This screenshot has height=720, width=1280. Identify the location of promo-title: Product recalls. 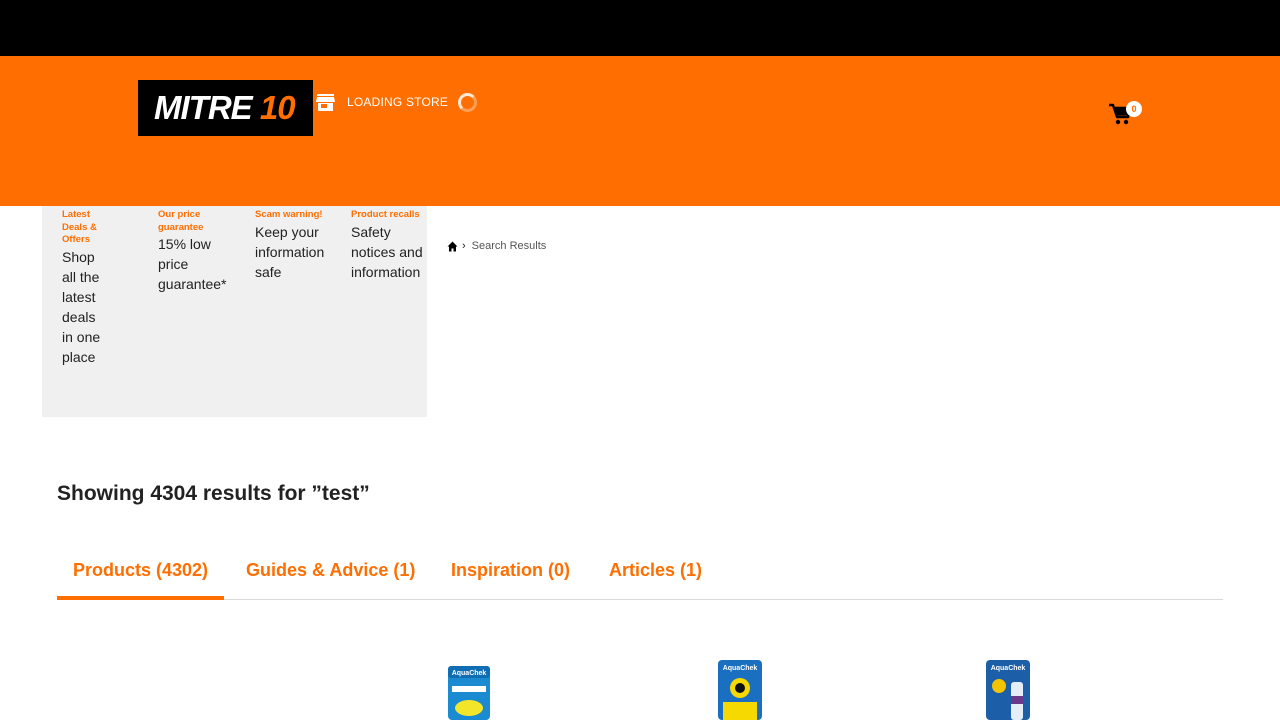
(385, 214).